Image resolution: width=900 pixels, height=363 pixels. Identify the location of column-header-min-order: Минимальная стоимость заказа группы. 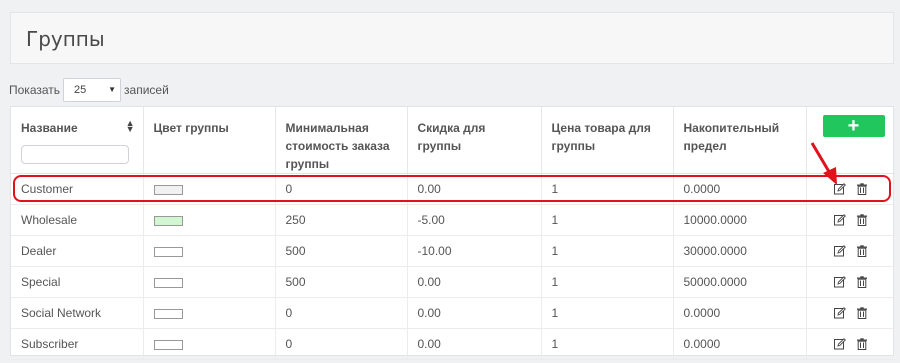
(341, 140).